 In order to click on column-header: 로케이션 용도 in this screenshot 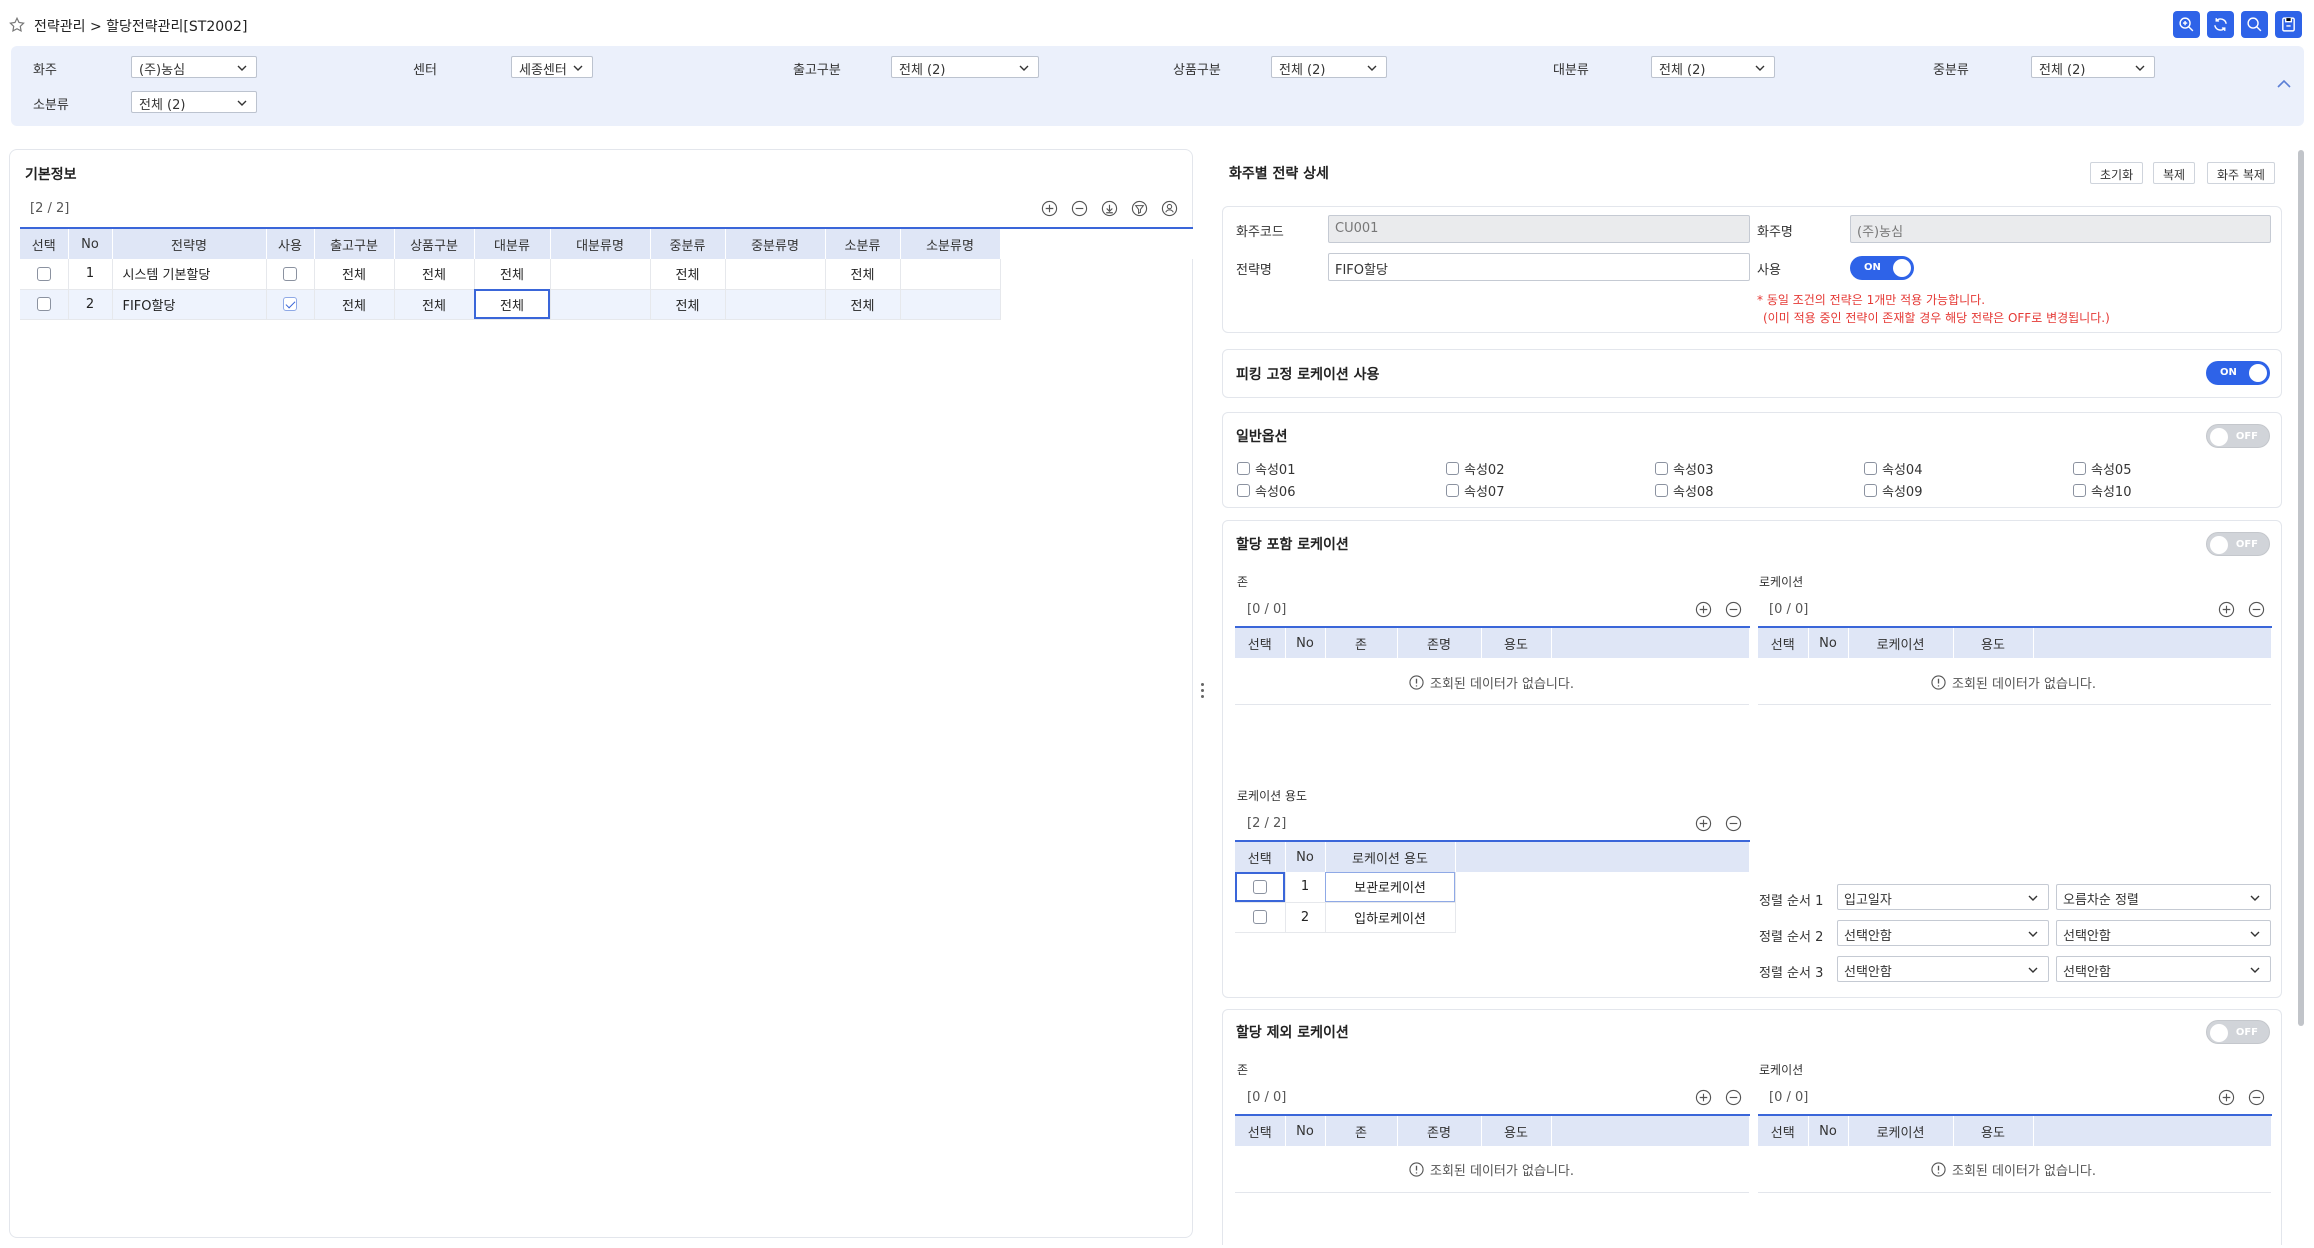, I will do `click(1390, 856)`.